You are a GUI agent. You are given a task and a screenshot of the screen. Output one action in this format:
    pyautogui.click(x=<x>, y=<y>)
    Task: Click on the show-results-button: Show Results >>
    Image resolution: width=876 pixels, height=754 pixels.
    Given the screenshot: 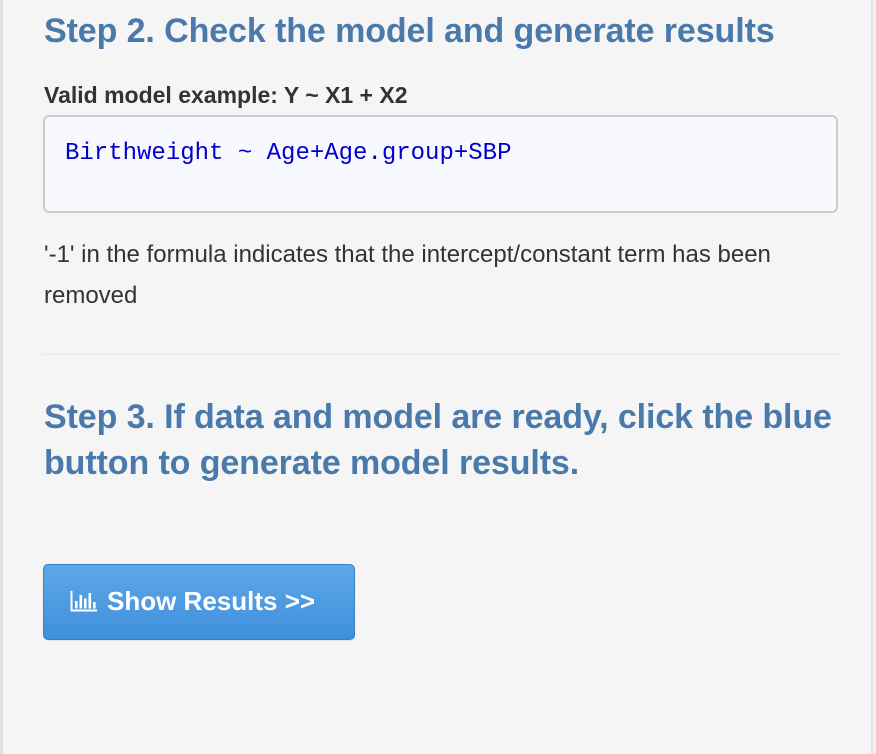 What is the action you would take?
    pyautogui.click(x=199, y=602)
    